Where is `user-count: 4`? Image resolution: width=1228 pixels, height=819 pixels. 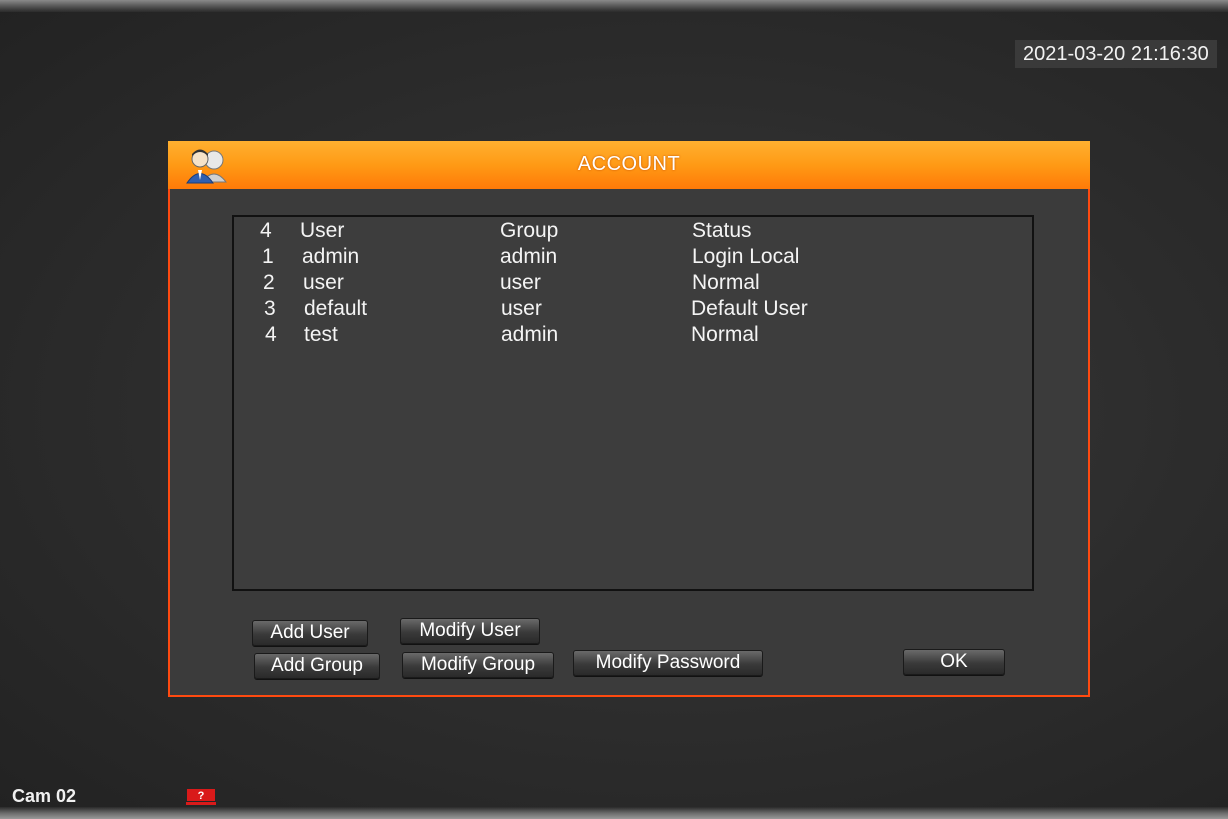 user-count: 4 is located at coordinates (266, 230).